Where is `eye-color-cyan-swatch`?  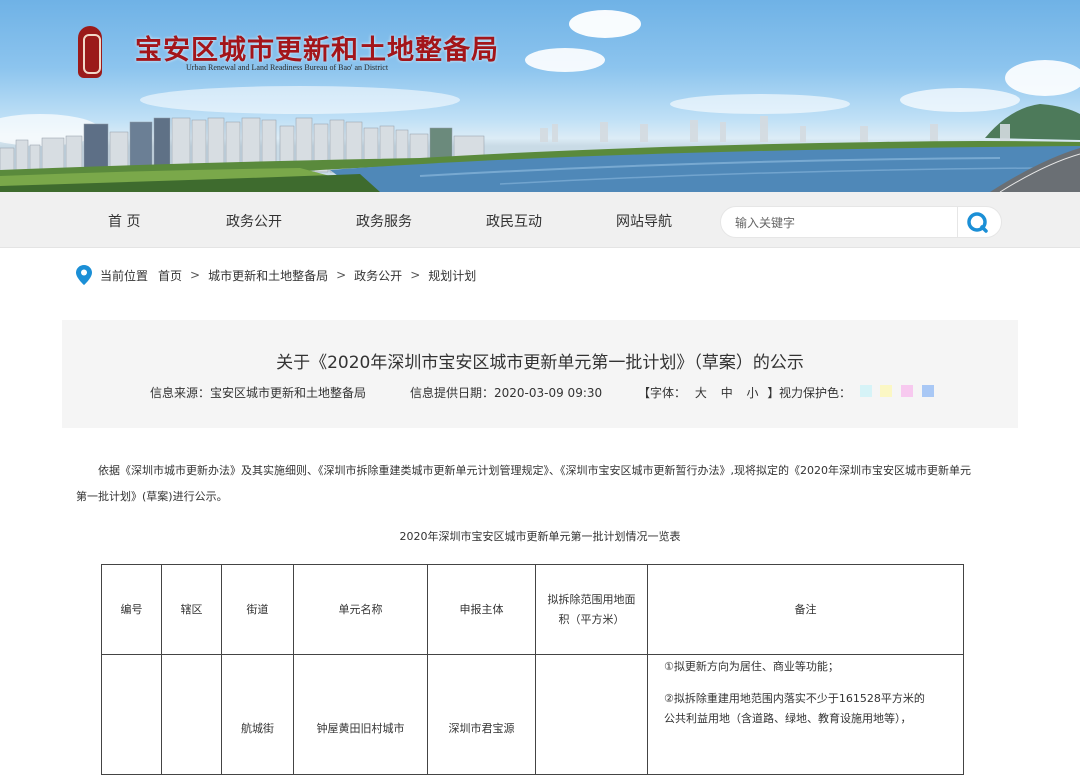
eye-color-cyan-swatch is located at coordinates (866, 391).